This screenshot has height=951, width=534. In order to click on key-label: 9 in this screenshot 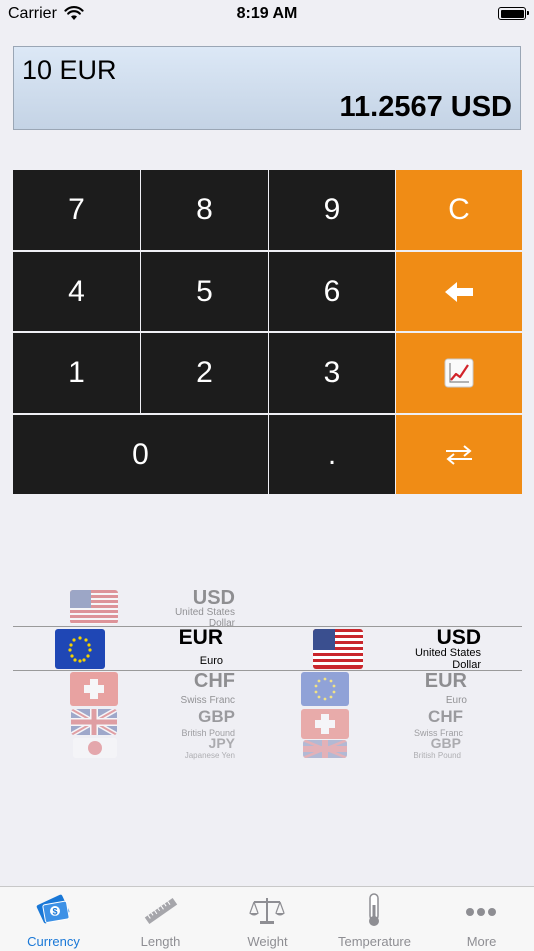, I will do `click(332, 209)`.